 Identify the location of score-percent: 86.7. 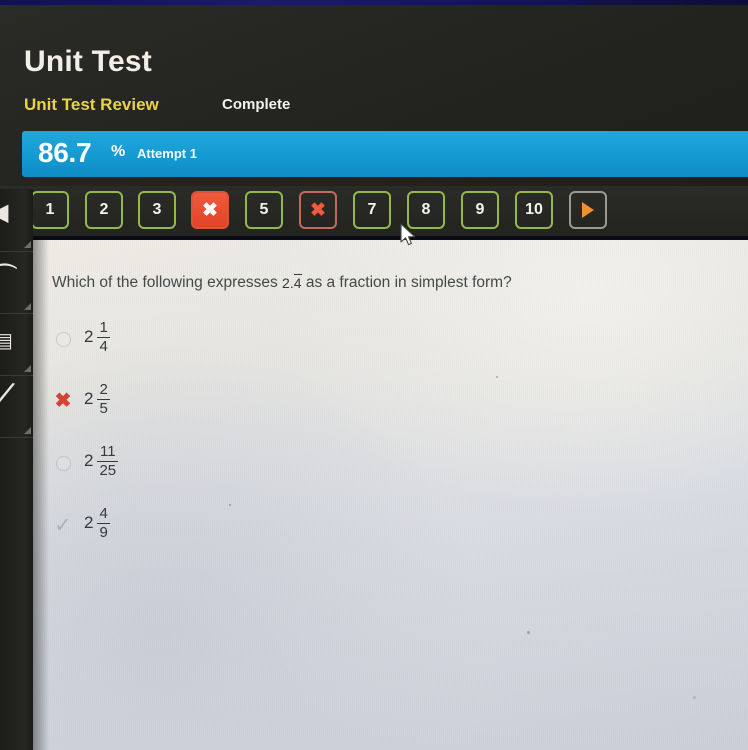
(65, 152).